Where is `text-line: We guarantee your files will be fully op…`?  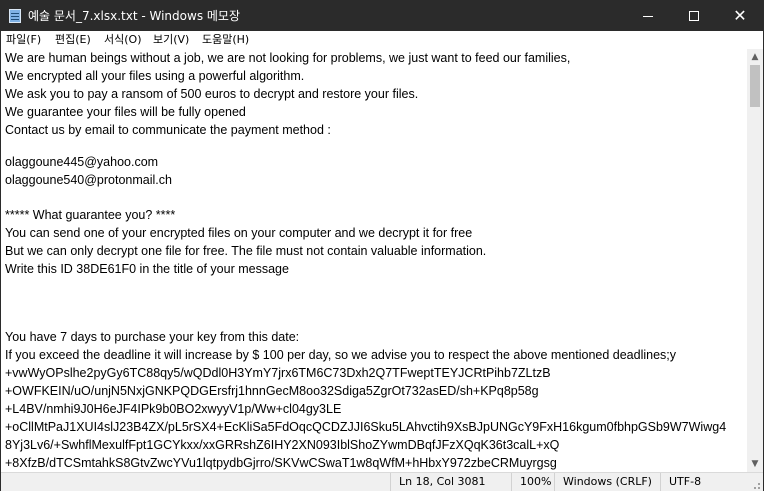
text-line: We guarantee your files will be fully op… is located at coordinates (125, 112).